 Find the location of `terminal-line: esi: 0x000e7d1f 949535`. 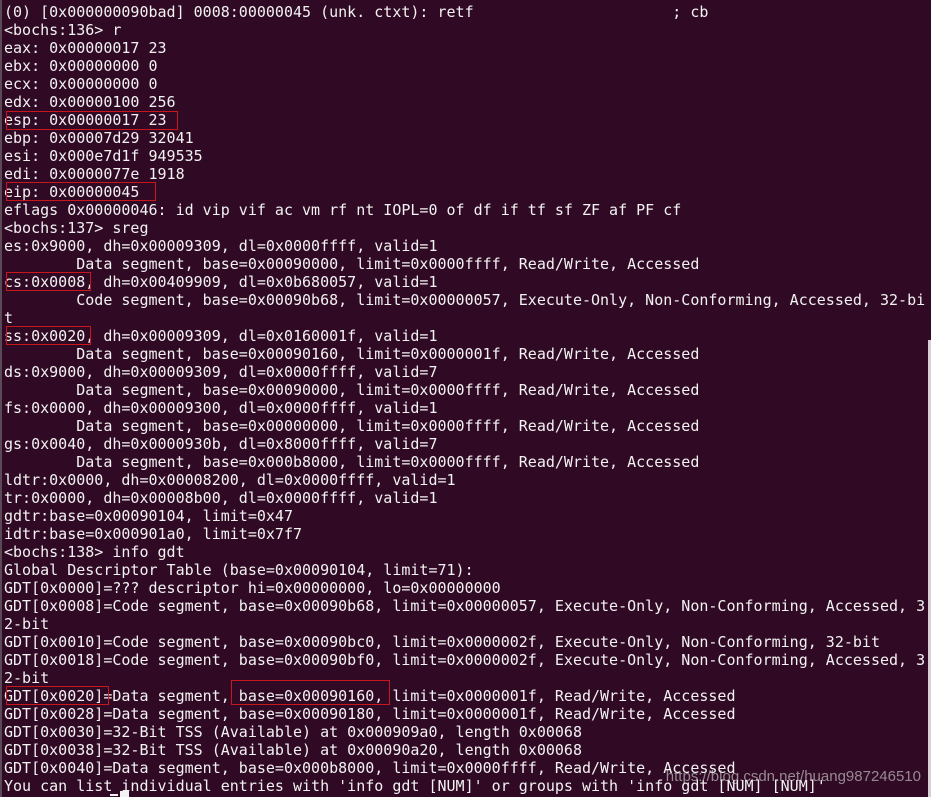

terminal-line: esi: 0x000e7d1f 949535 is located at coordinates (103, 156).